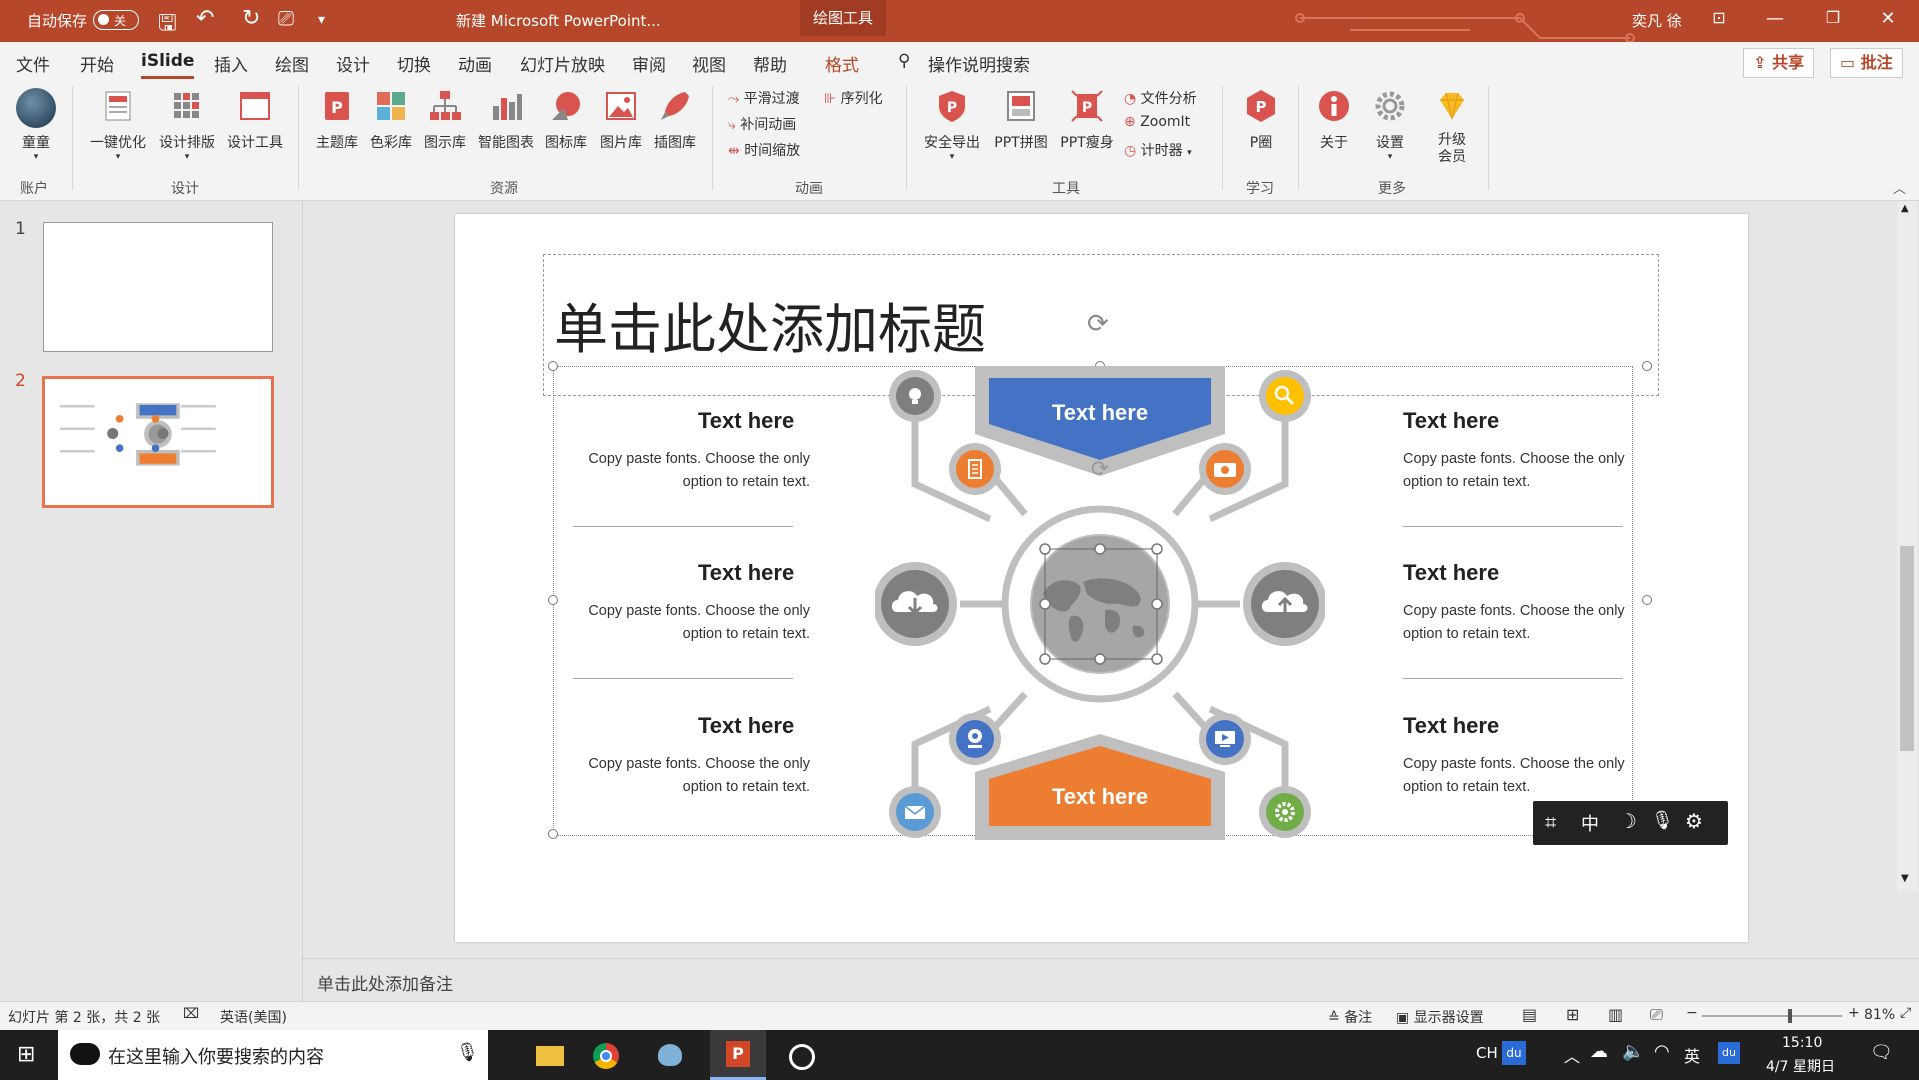 This screenshot has height=1080, width=1919. Describe the element at coordinates (1350, 1017) in the screenshot. I see `notes-button: ≙ 备注` at that location.